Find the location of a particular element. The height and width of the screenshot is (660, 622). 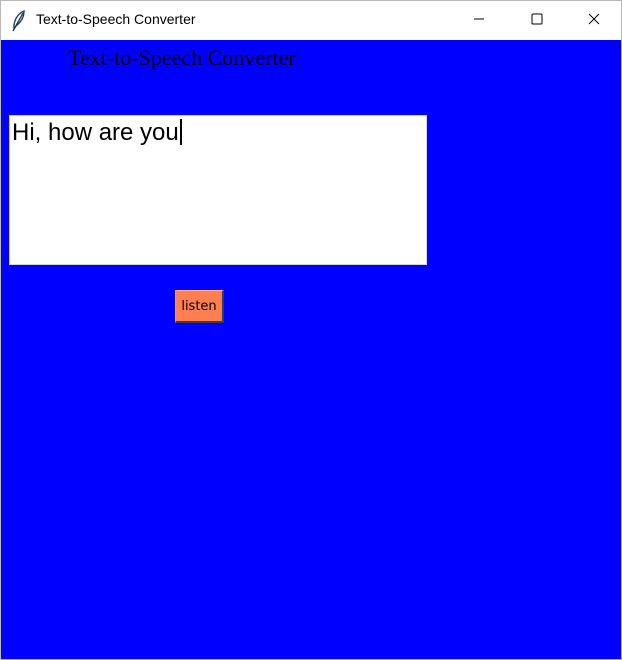

title-bar: Text-to-Speech Converter is located at coordinates (311, 20).